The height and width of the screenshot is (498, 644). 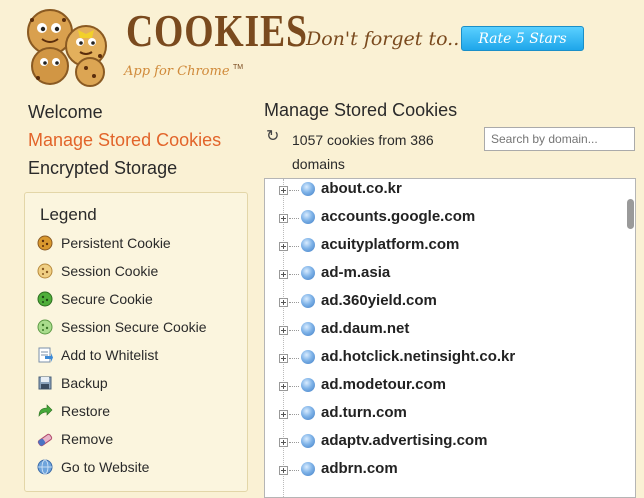 I want to click on legend-label: Remove, so click(x=87, y=439).